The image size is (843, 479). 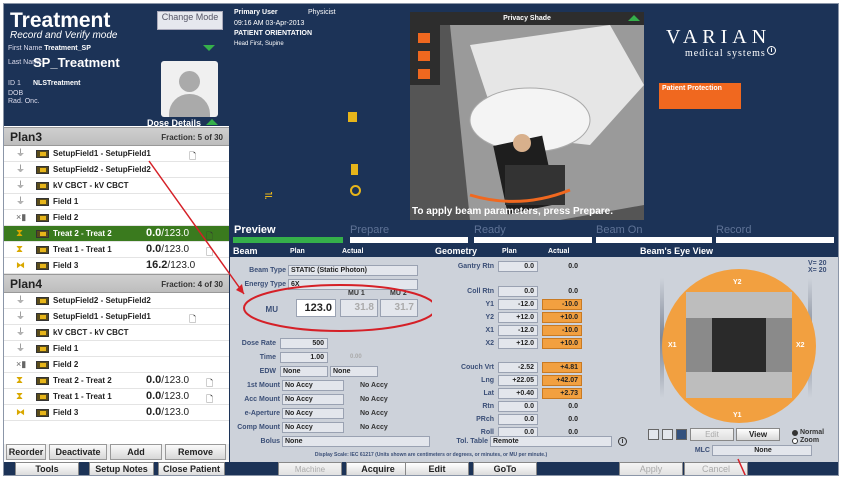 I want to click on cancel-button: Cancel, so click(x=716, y=468).